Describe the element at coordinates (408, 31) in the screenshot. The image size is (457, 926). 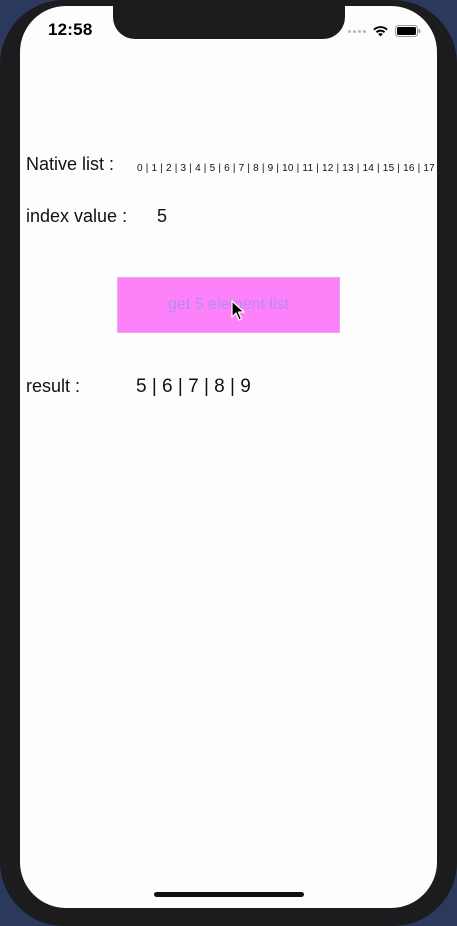
I see `battery-icon` at that location.